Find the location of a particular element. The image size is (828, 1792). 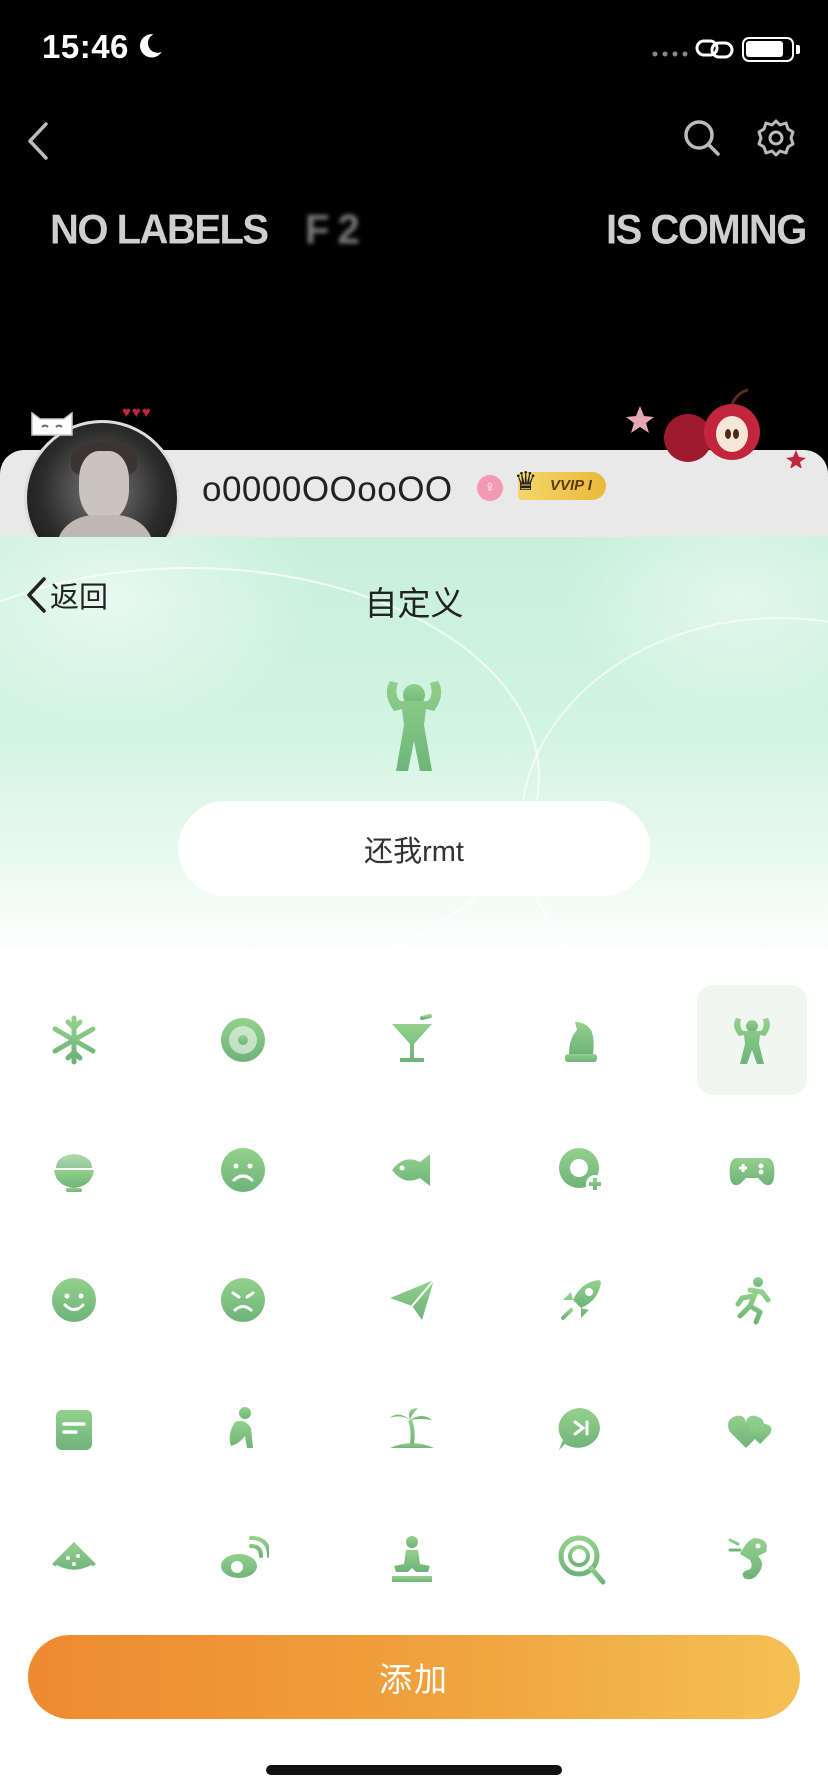

icon-option-cocktail is located at coordinates (412, 1040).